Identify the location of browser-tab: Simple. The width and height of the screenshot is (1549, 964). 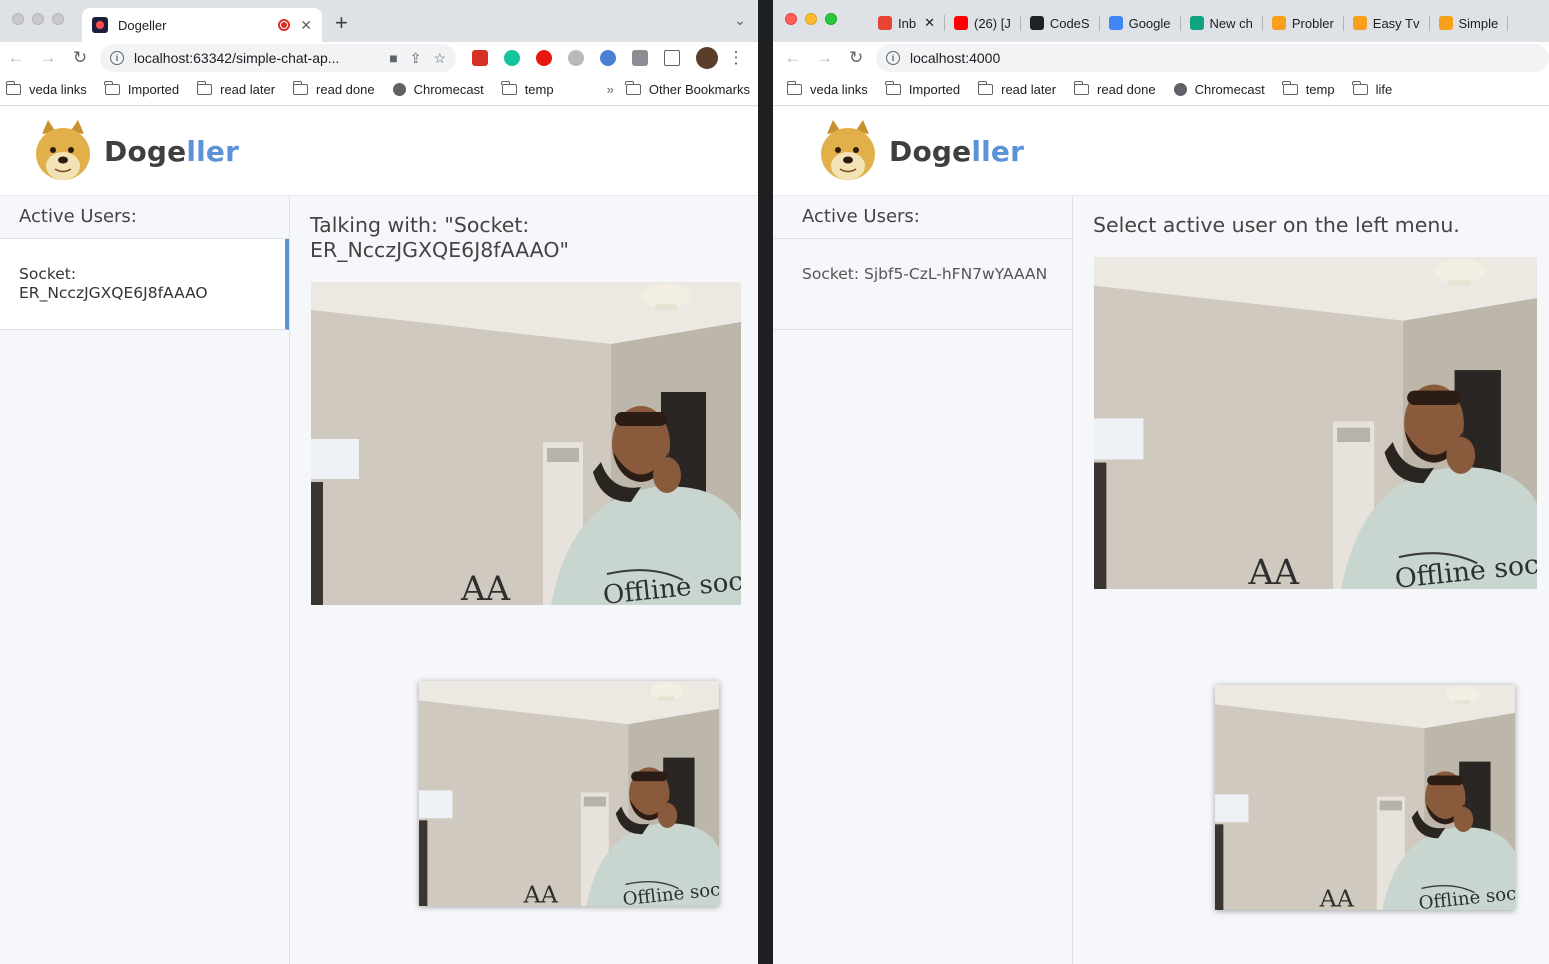
(1469, 23).